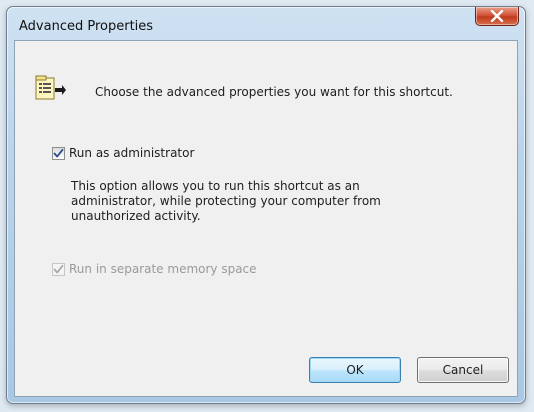  I want to click on separate-memory-checkbox, so click(58, 269).